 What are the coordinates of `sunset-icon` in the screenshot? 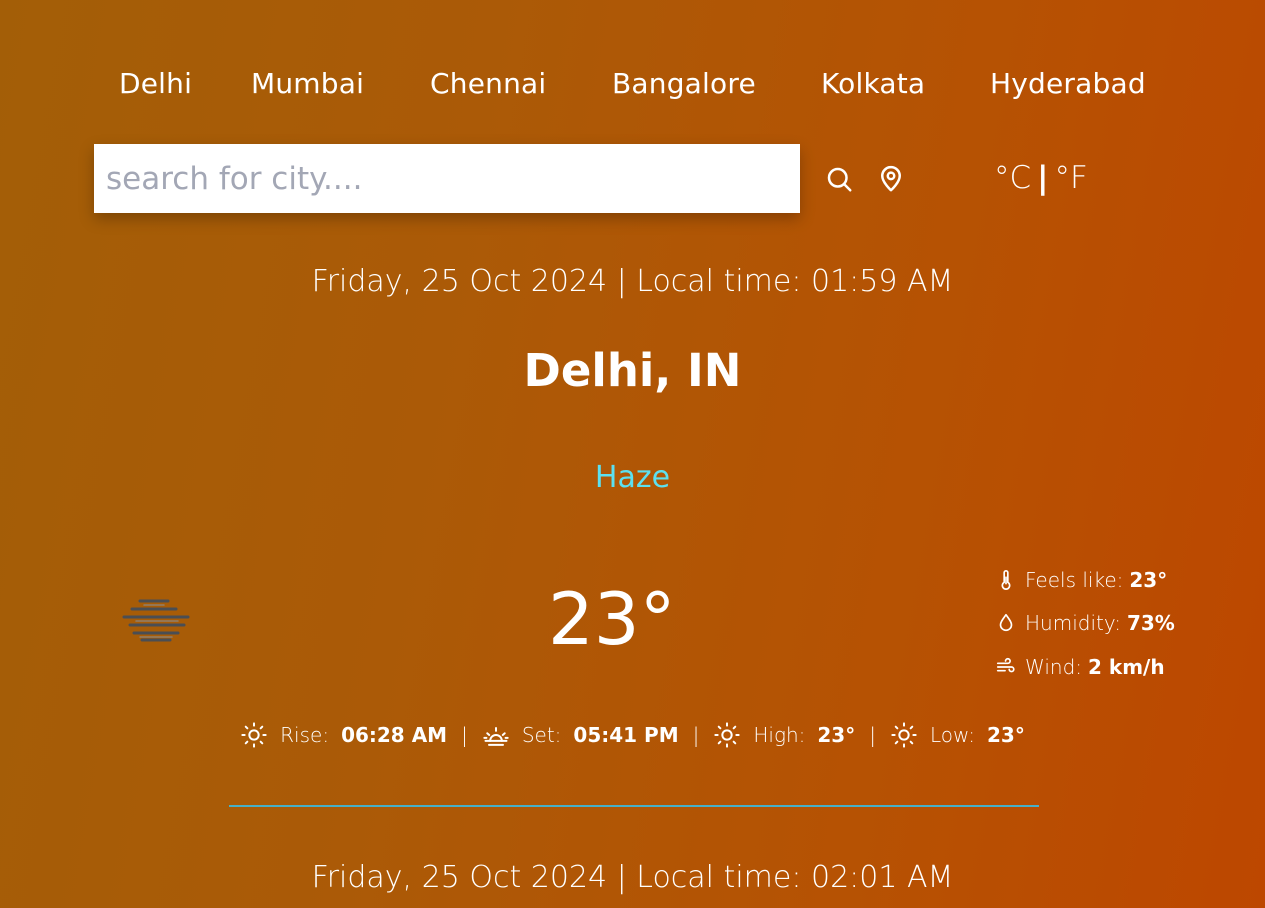 It's located at (496, 736).